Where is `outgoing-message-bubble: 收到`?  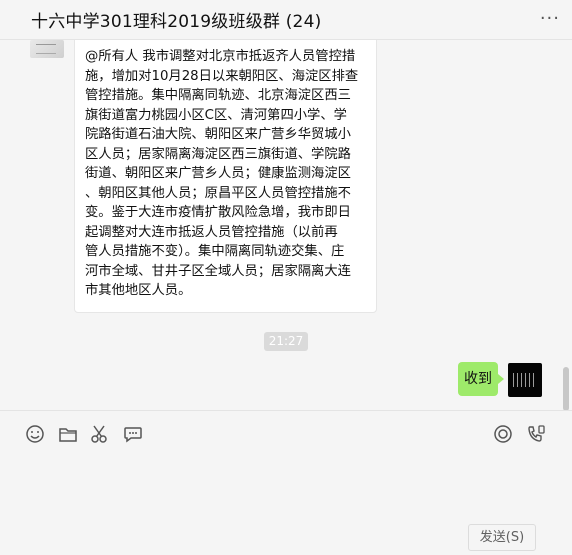
outgoing-message-bubble: 收到 is located at coordinates (481, 379).